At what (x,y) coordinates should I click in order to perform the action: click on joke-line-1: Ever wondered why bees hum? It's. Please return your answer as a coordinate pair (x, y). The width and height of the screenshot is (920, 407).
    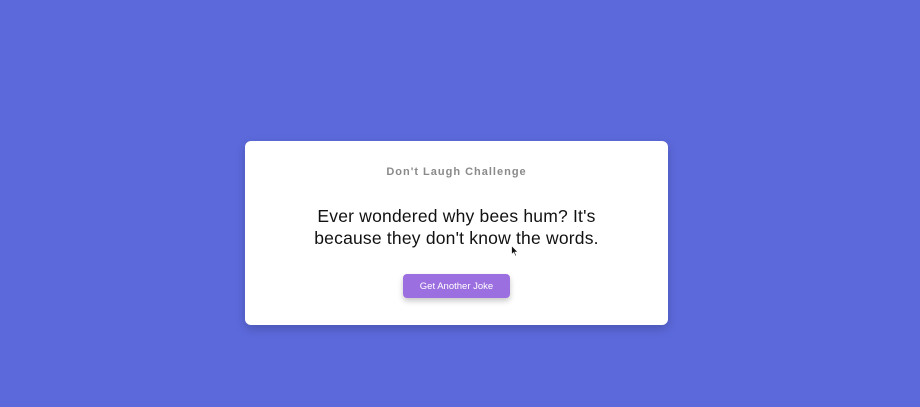
    Looking at the image, I should click on (456, 216).